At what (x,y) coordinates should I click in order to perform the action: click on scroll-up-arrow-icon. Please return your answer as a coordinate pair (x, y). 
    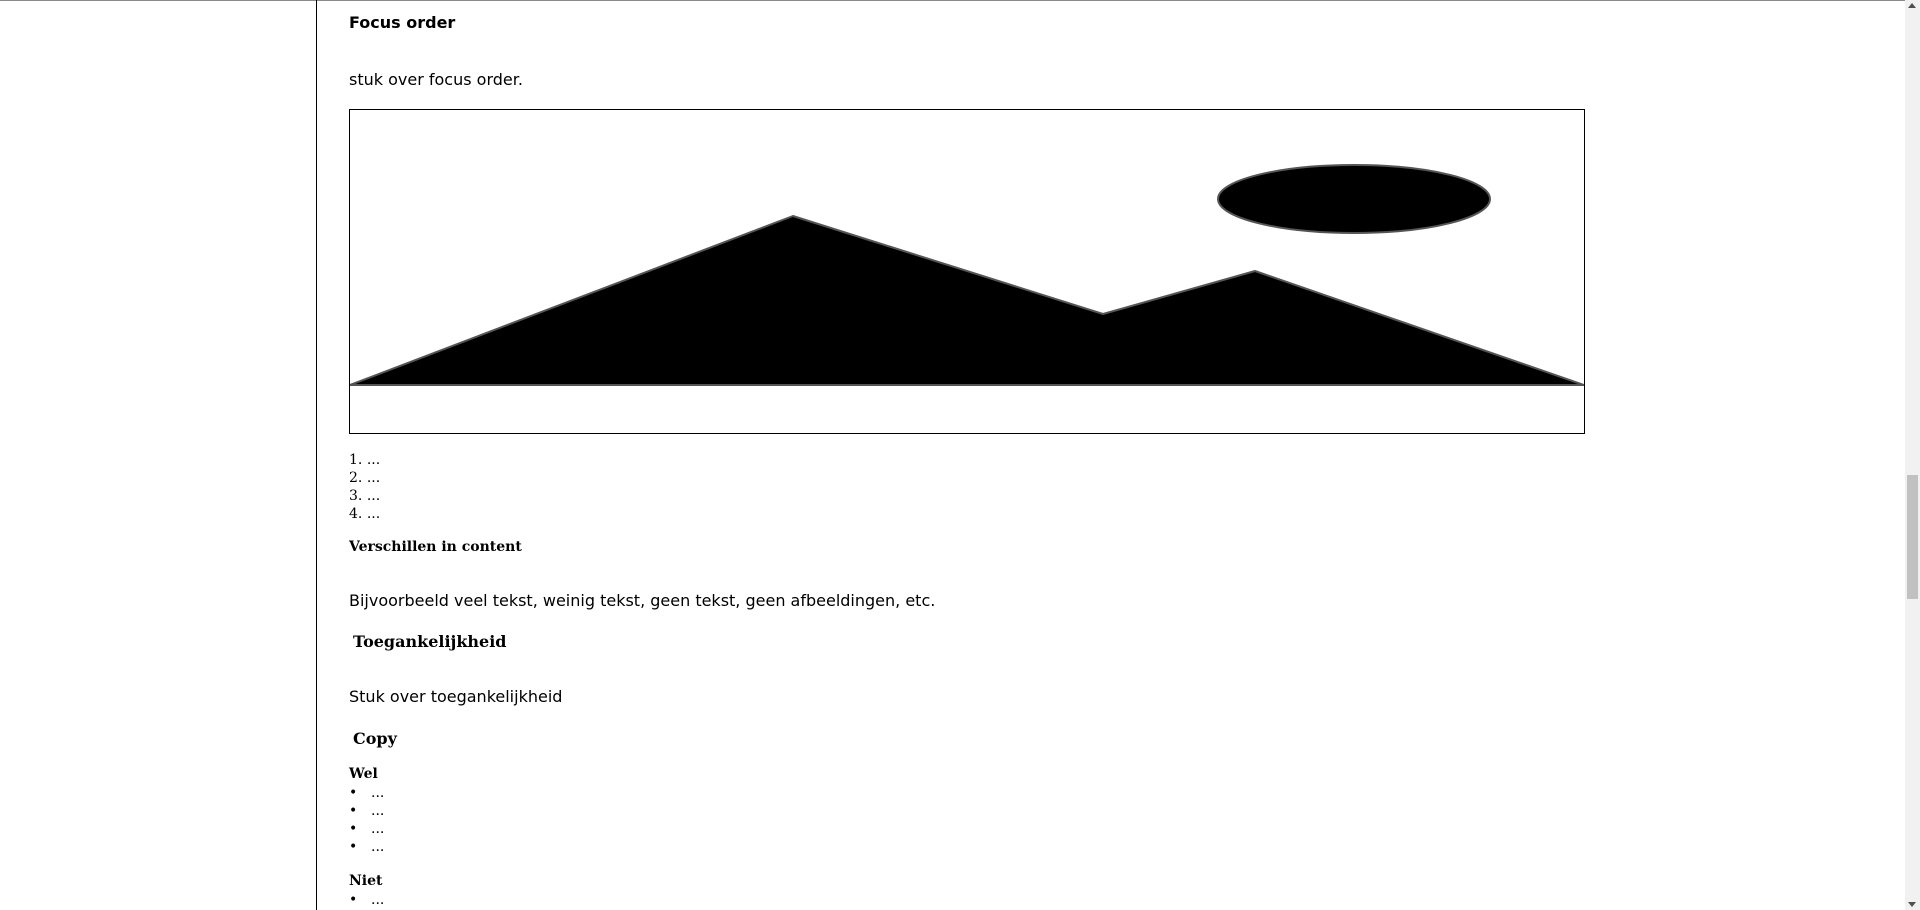
    Looking at the image, I should click on (1912, 5).